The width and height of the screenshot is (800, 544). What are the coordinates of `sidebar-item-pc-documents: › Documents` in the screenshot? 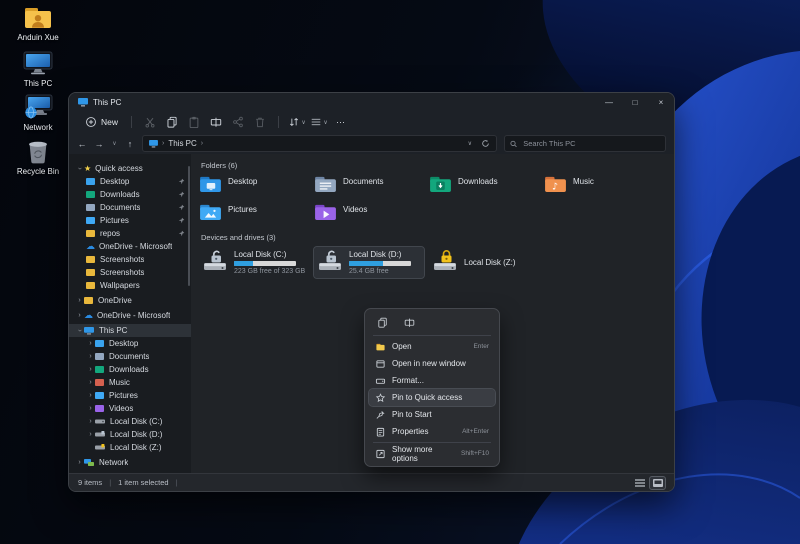 It's located at (130, 356).